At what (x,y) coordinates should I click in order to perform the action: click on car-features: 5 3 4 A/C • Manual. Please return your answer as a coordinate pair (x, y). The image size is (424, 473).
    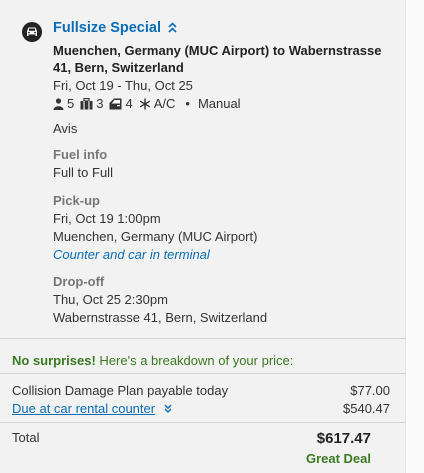
    Looking at the image, I should click on (147, 103).